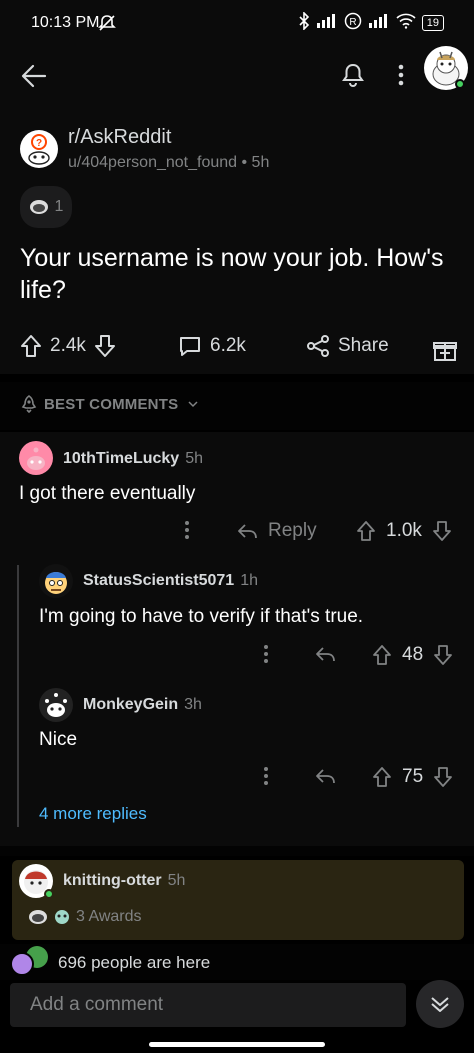  Describe the element at coordinates (406, 22) in the screenshot. I see `wifi-icon` at that location.